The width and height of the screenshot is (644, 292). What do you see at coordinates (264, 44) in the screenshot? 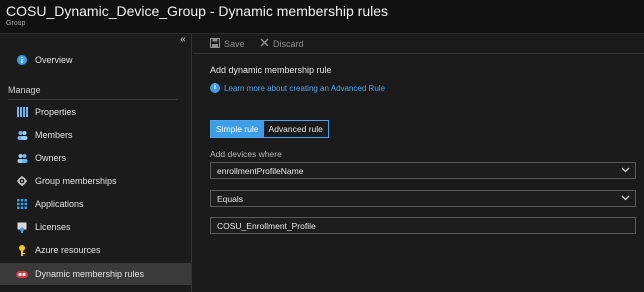
I see `close-icon` at bounding box center [264, 44].